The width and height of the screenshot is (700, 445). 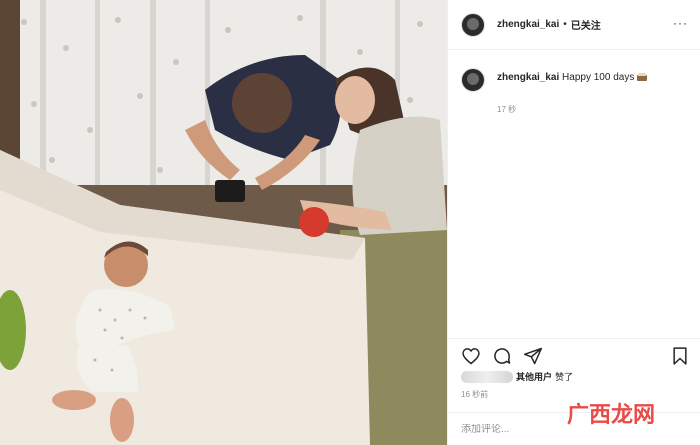 What do you see at coordinates (680, 356) in the screenshot?
I see `bookmark-icon` at bounding box center [680, 356].